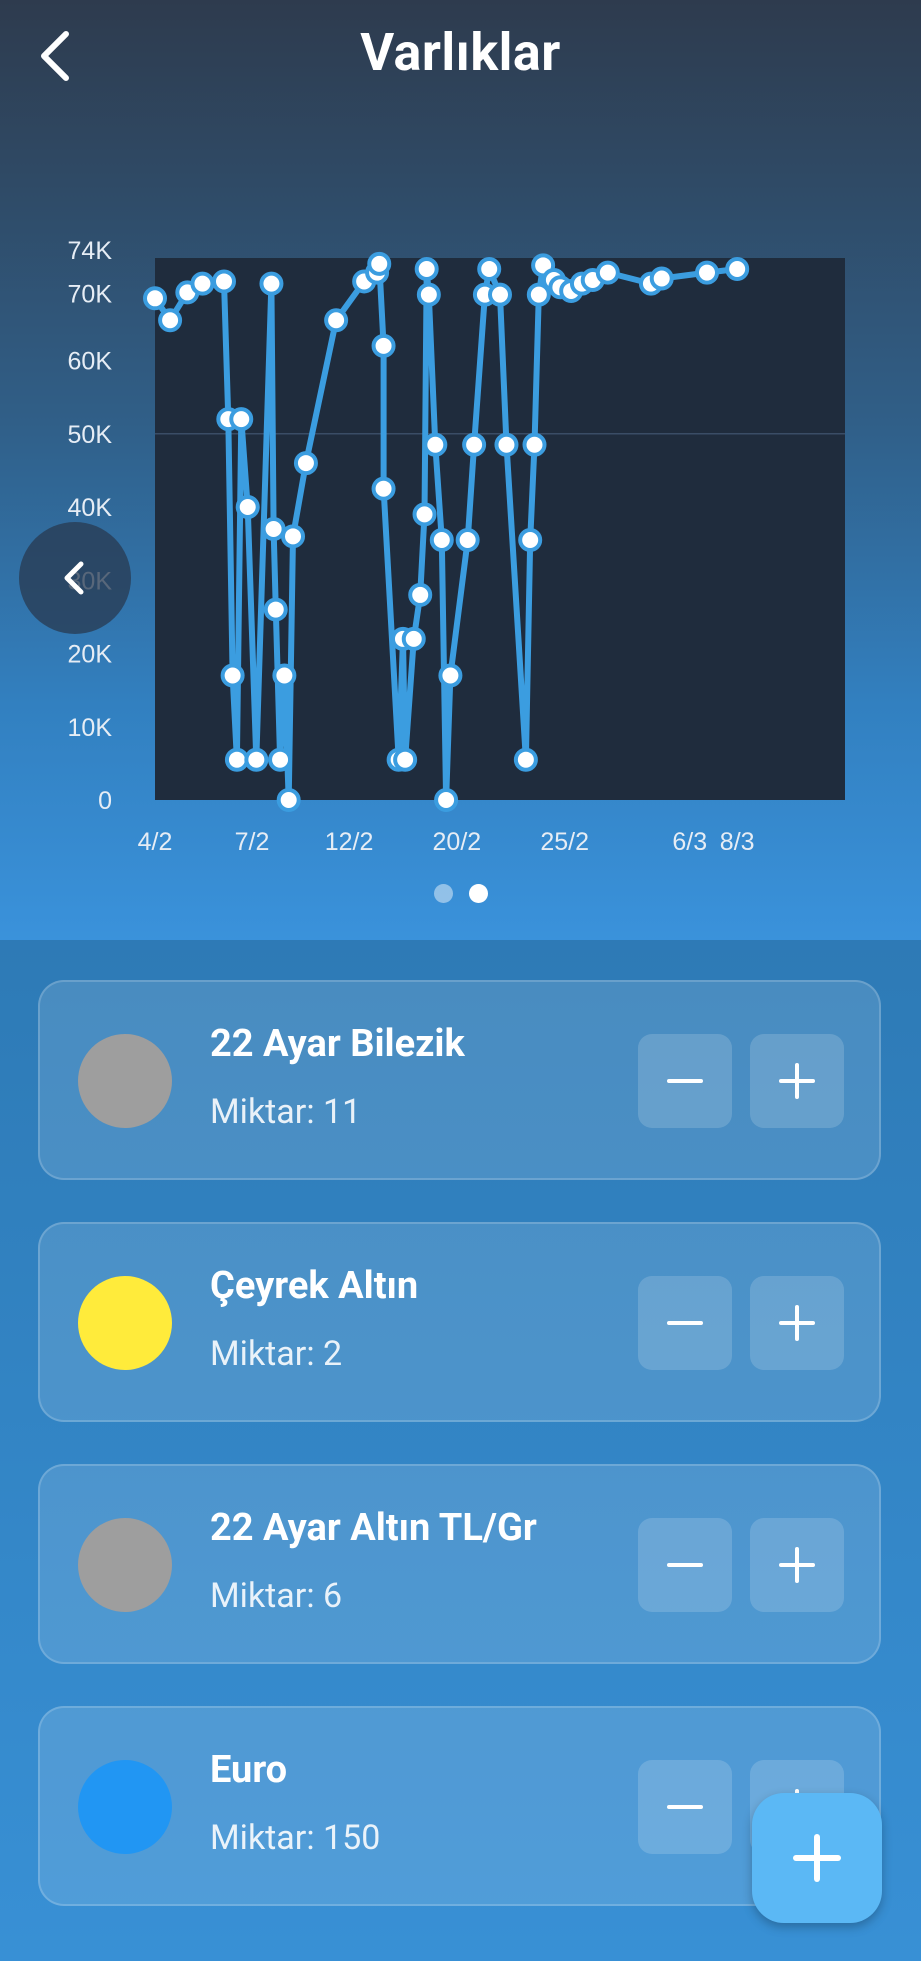 This screenshot has width=921, height=1961. Describe the element at coordinates (276, 1596) in the screenshot. I see `asset-quantity: Miktar: 6` at that location.